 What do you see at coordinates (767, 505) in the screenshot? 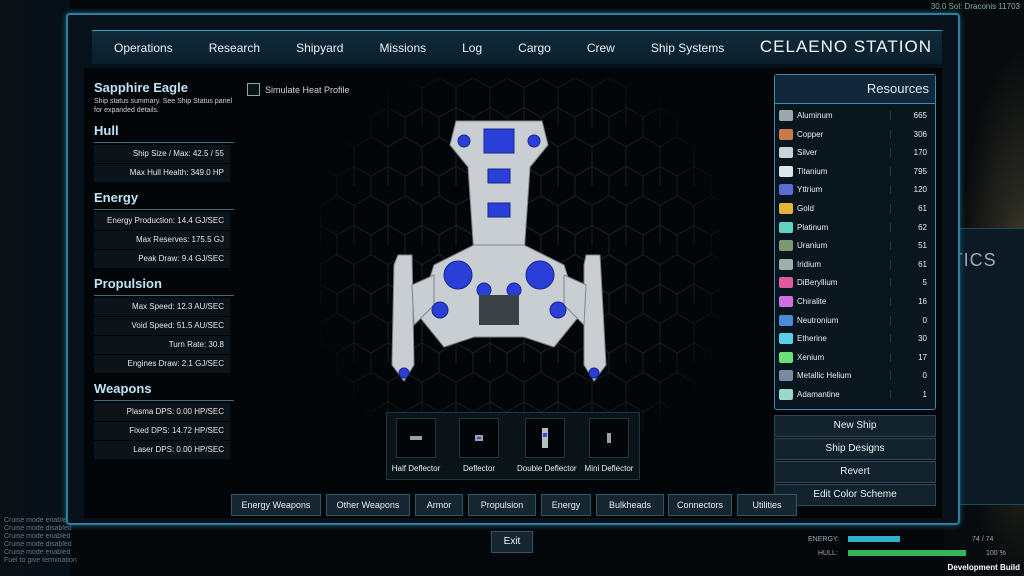
I see `category-utilities: Utilities` at bounding box center [767, 505].